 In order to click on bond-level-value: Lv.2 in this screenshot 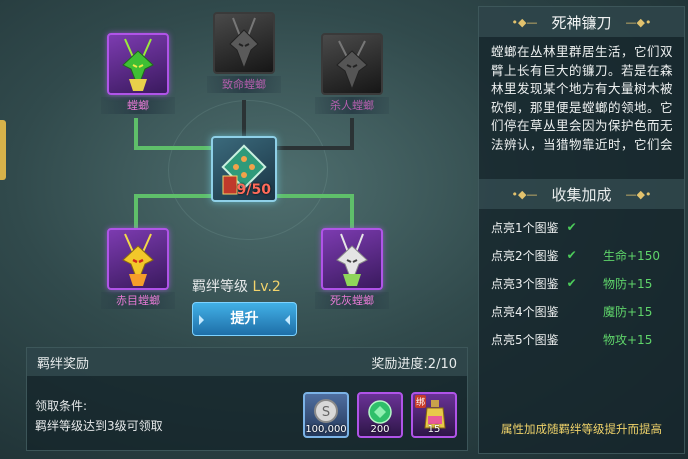, I will do `click(266, 287)`.